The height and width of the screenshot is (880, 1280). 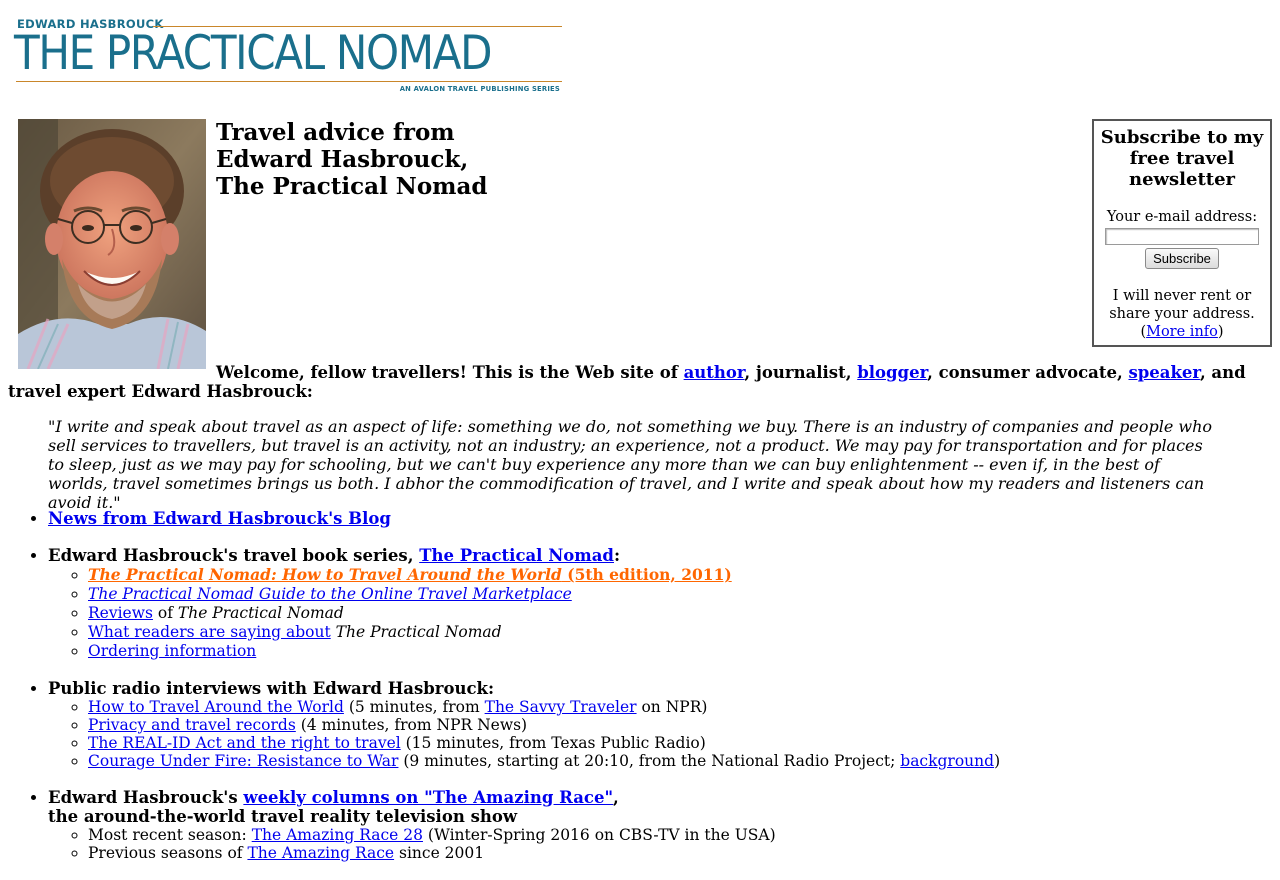 What do you see at coordinates (112, 244) in the screenshot?
I see `author-portrait-photo` at bounding box center [112, 244].